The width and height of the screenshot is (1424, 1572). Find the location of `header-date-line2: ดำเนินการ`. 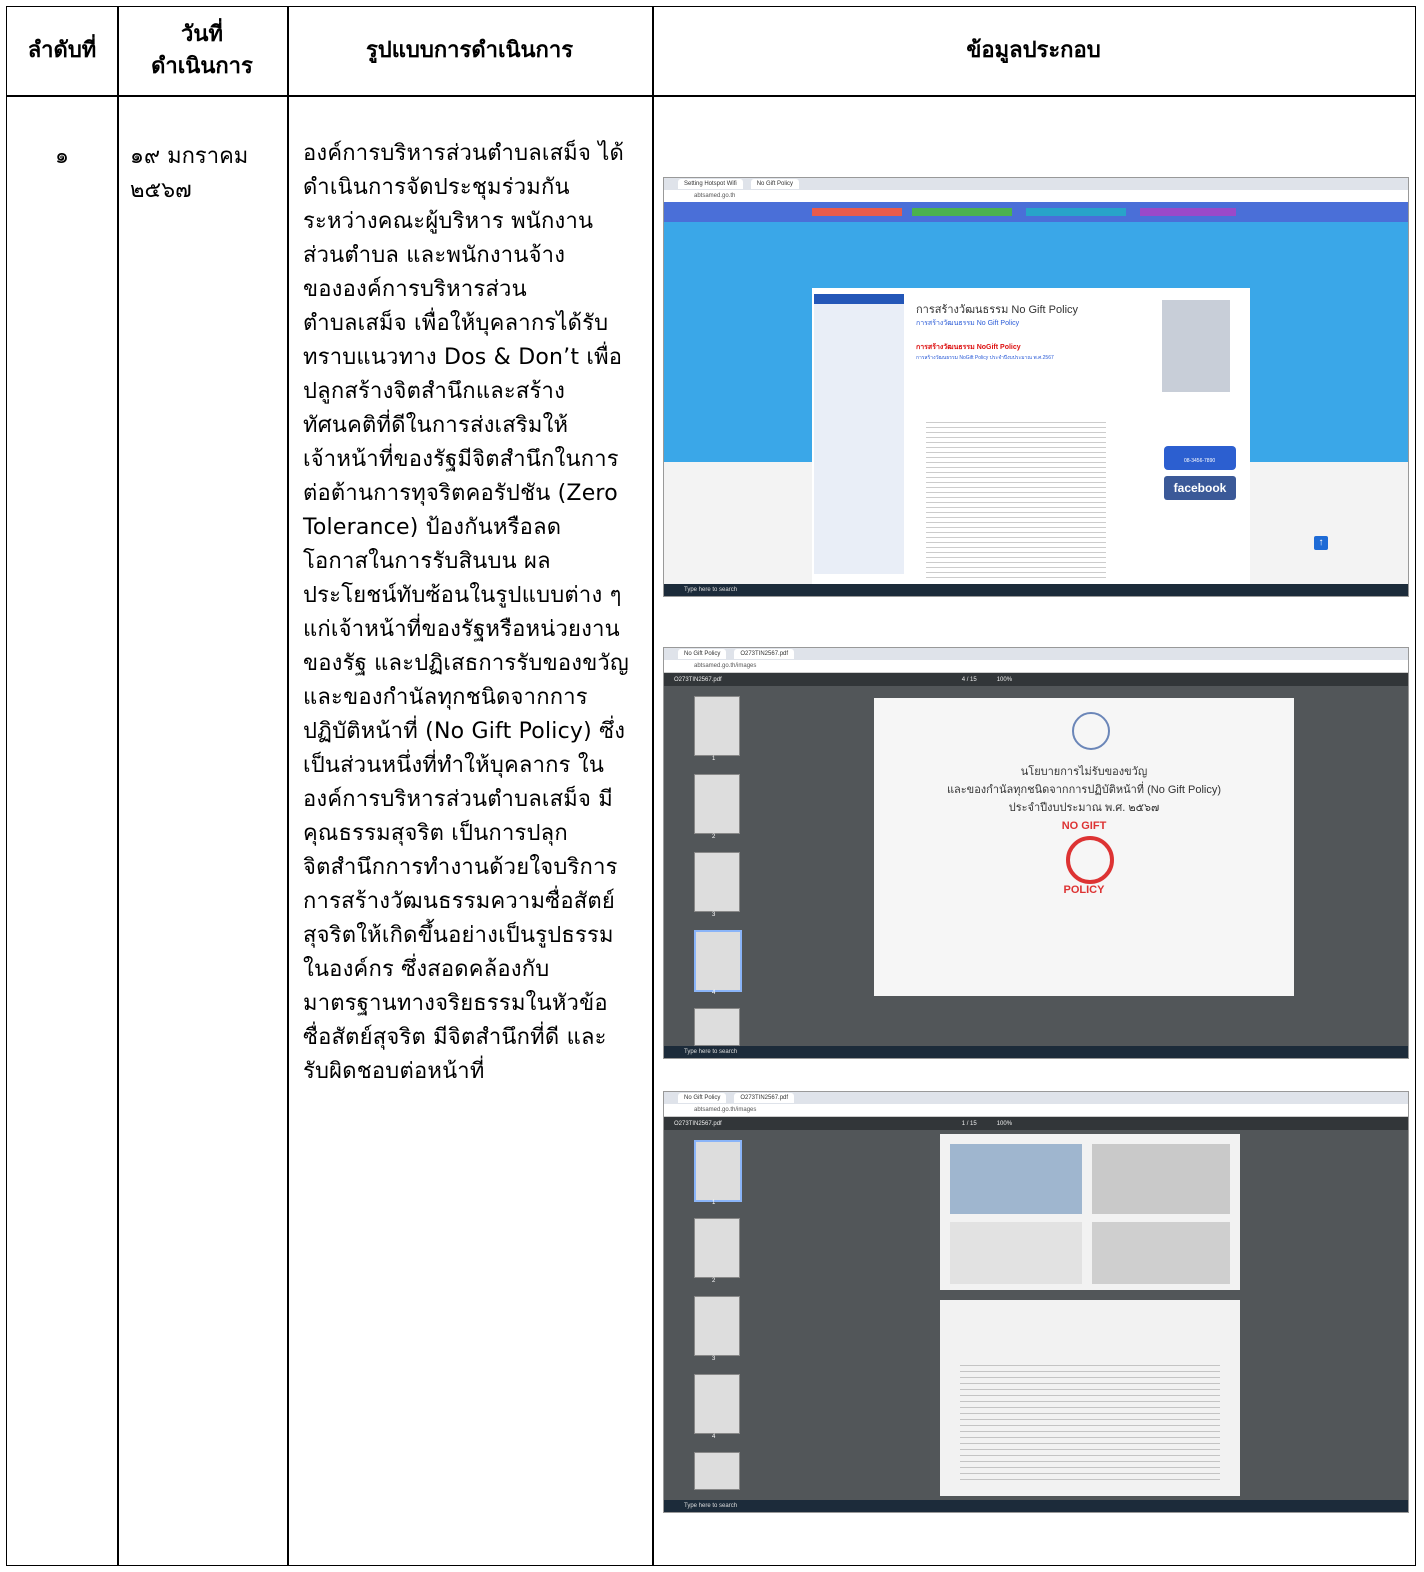

header-date-line2: ดำเนินการ is located at coordinates (202, 66).